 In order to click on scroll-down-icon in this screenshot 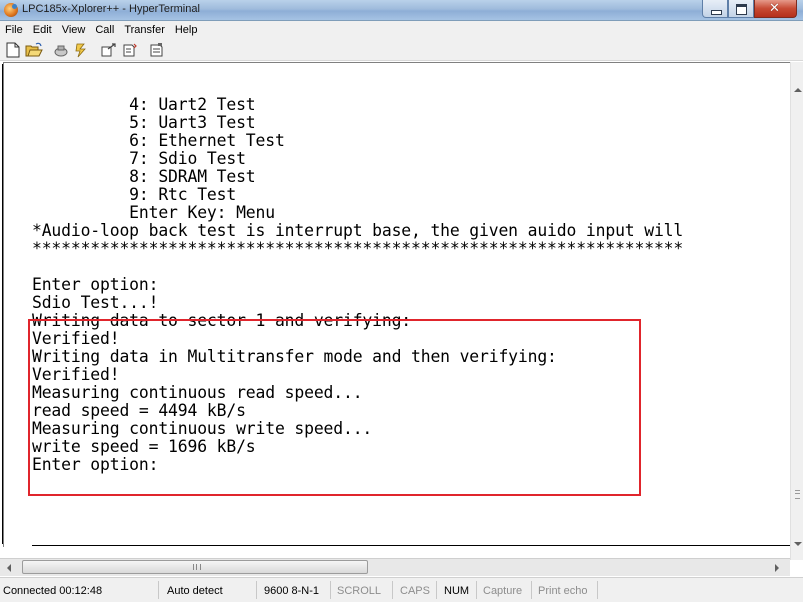, I will do `click(798, 544)`.